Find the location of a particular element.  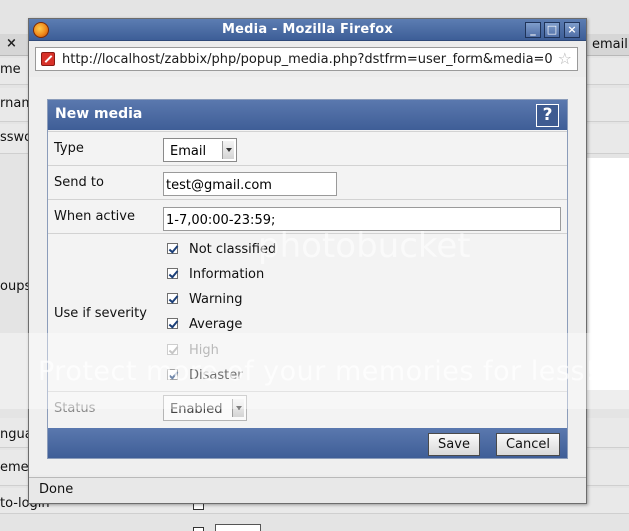

status-row: Status Enabled is located at coordinates (307, 409).